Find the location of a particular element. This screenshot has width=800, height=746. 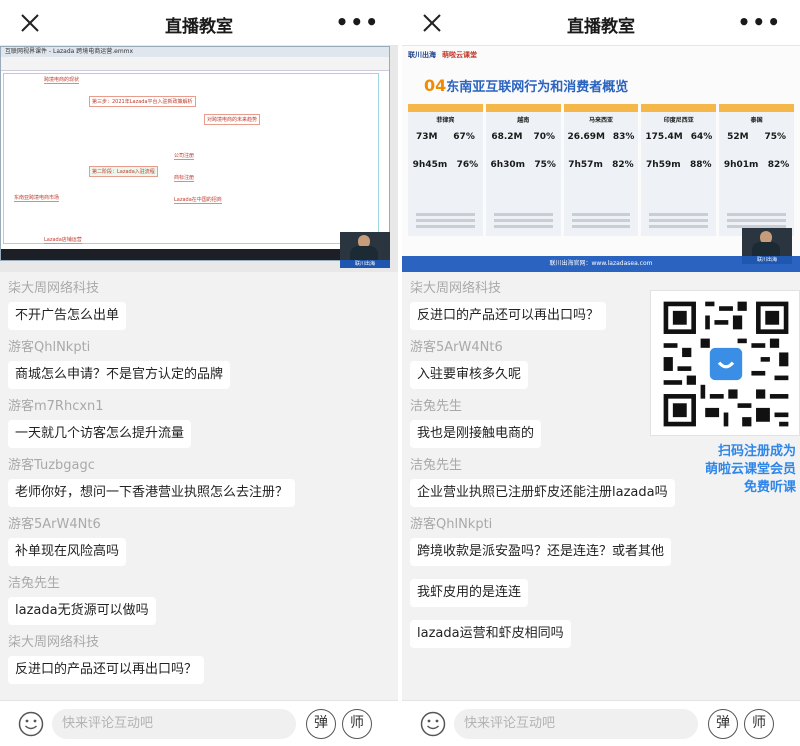

slide-logos: 联川出海 萌啦云课堂 is located at coordinates (442, 57).